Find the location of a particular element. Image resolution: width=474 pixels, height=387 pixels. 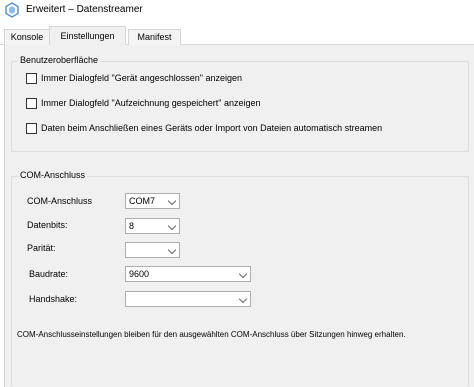

com-port-label: COM-Anschluss is located at coordinates (60, 201).